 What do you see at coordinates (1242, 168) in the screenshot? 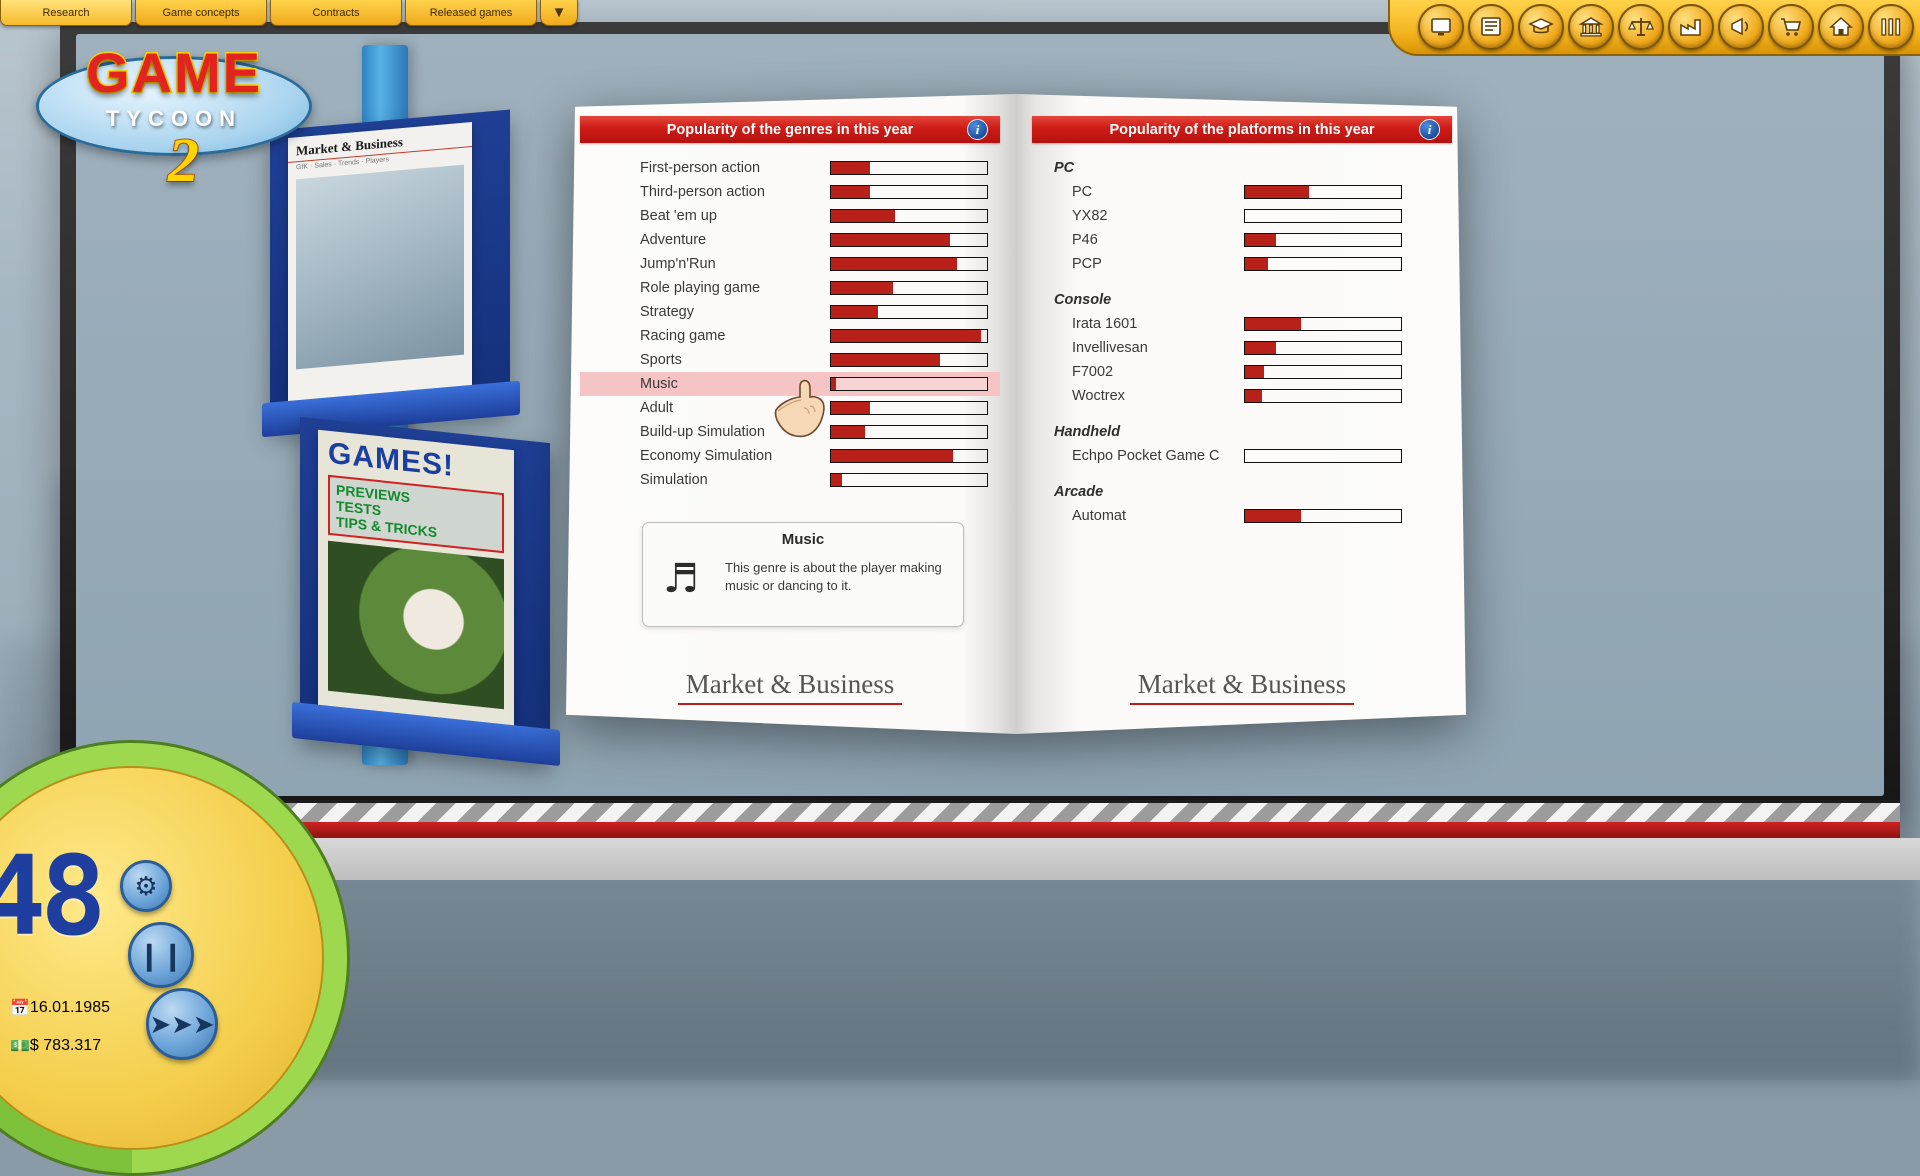
I see `platform-group-heading: PC` at bounding box center [1242, 168].